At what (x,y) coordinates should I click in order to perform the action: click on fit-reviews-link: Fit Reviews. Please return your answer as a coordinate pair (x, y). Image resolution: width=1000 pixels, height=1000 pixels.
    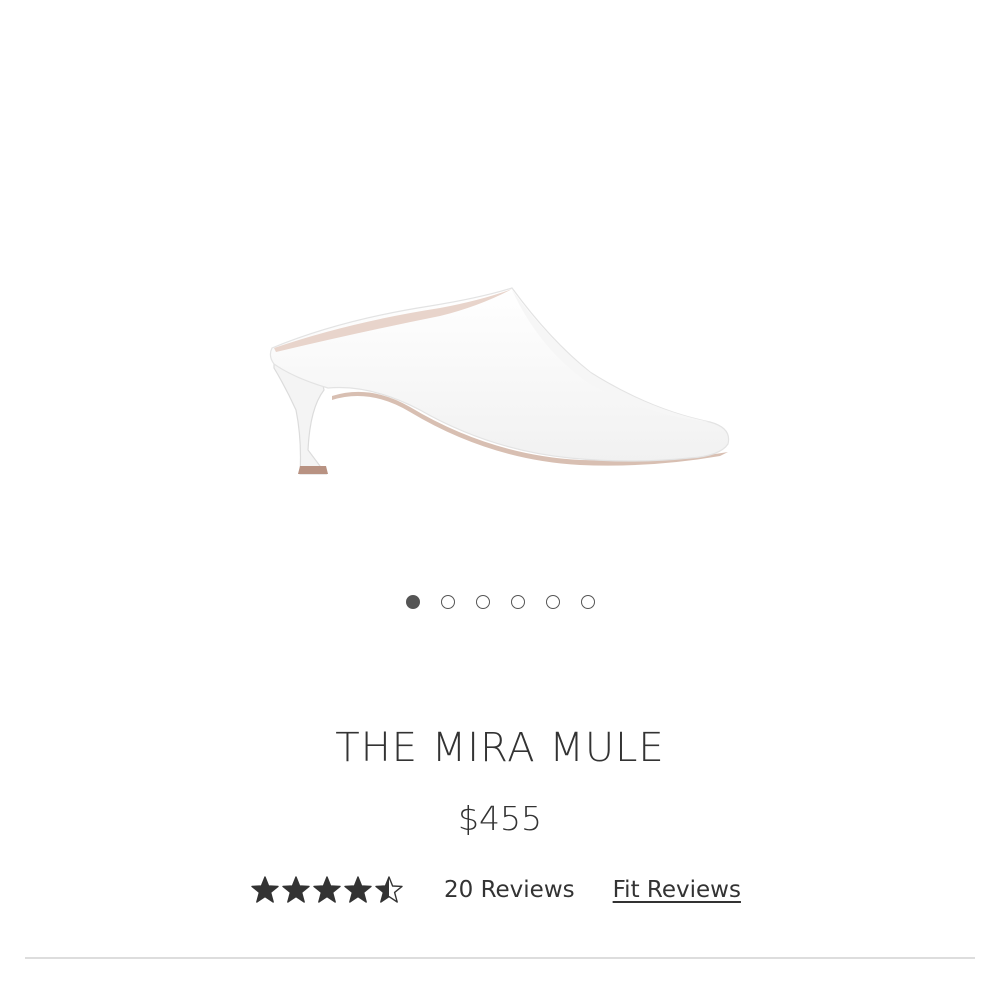
    Looking at the image, I should click on (677, 890).